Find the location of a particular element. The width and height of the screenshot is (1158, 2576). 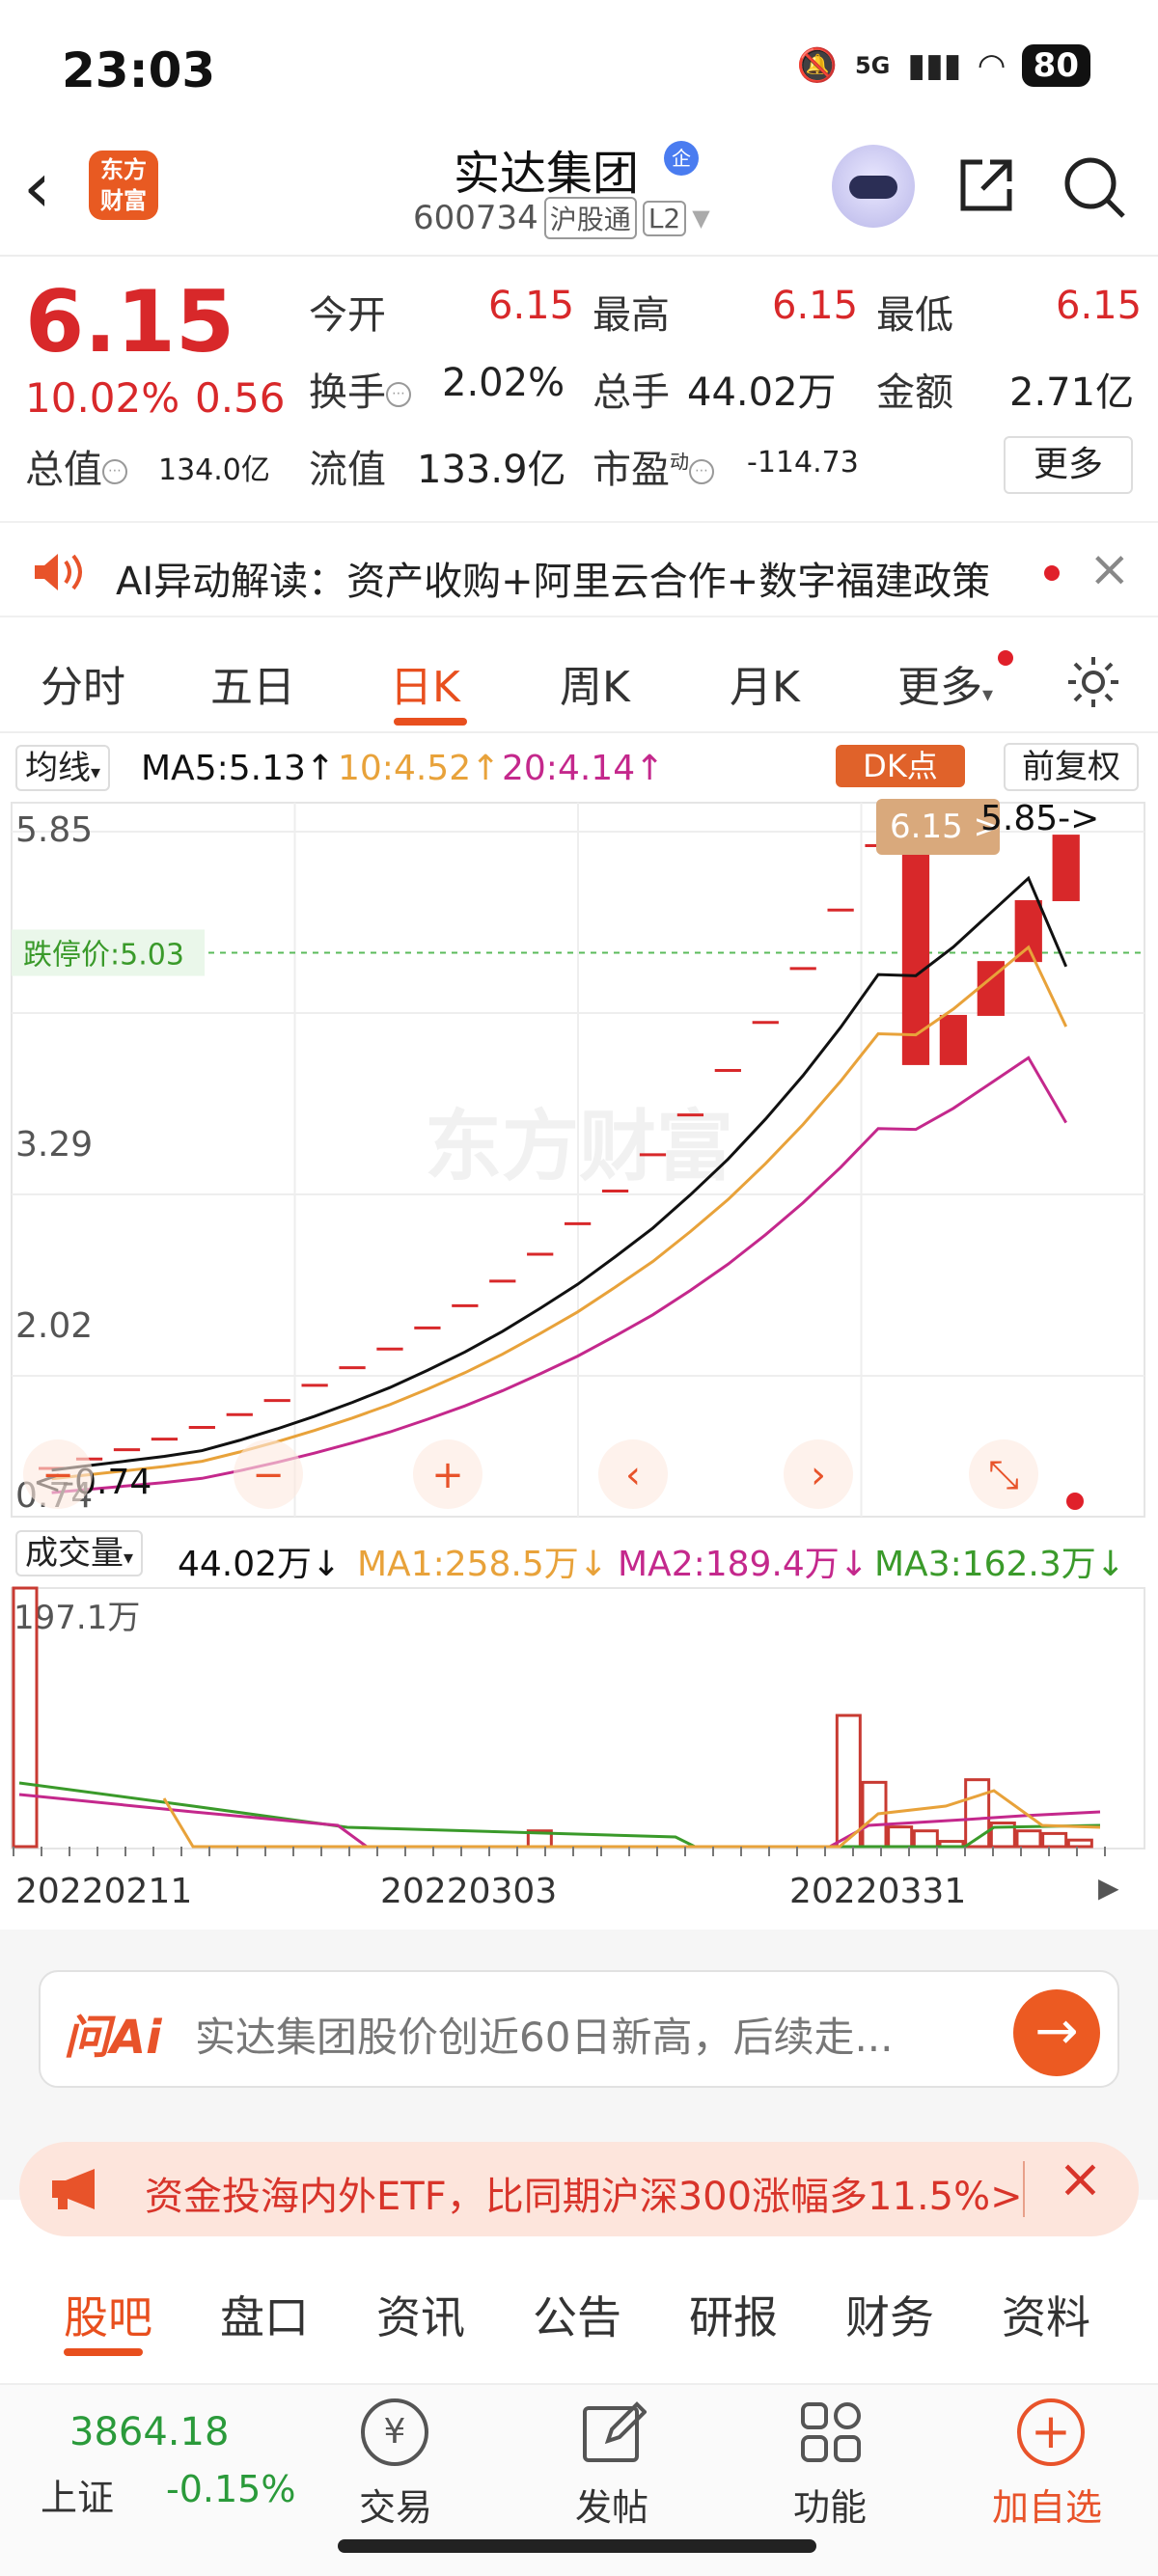

edit-icon is located at coordinates (613, 2432).